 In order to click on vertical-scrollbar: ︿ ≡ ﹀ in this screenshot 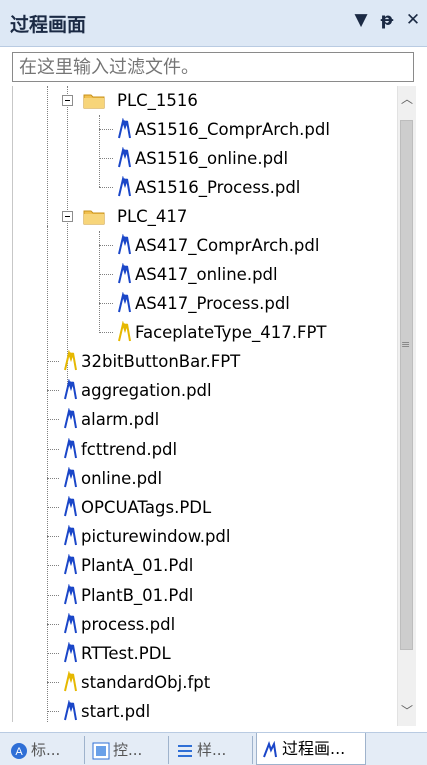, I will do `click(406, 406)`.